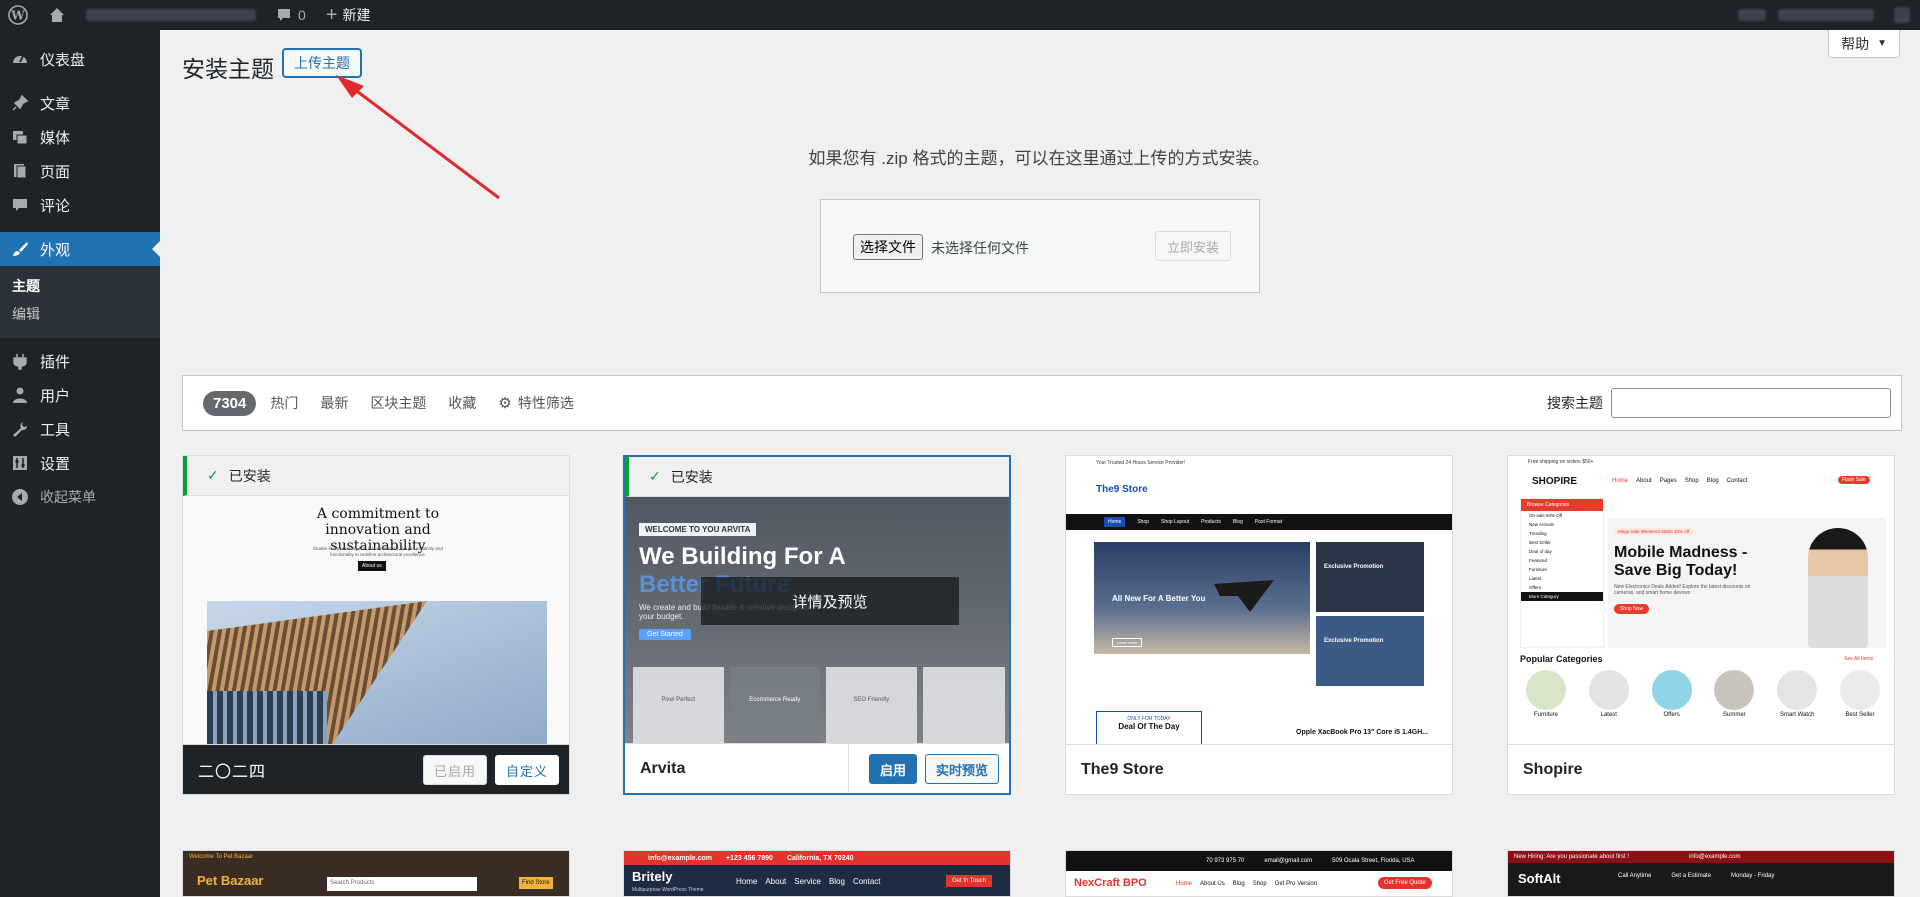  Describe the element at coordinates (1042, 403) in the screenshot. I see `theme-filter-bar: 7304 热门 最新 区块主题 收藏 ⚙ 特性筛选 搜索主题` at that location.